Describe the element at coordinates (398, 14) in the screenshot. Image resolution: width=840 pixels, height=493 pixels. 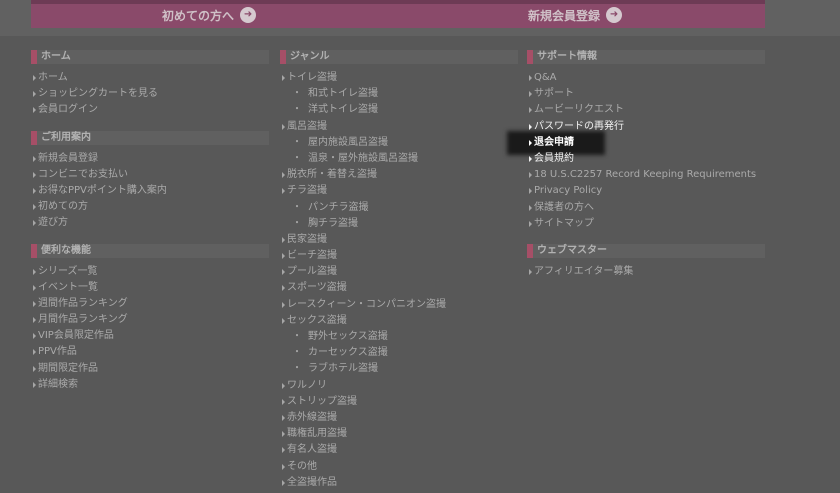
I see `banner: 初めての方へ ➜ 新規会員登録 ➜` at that location.